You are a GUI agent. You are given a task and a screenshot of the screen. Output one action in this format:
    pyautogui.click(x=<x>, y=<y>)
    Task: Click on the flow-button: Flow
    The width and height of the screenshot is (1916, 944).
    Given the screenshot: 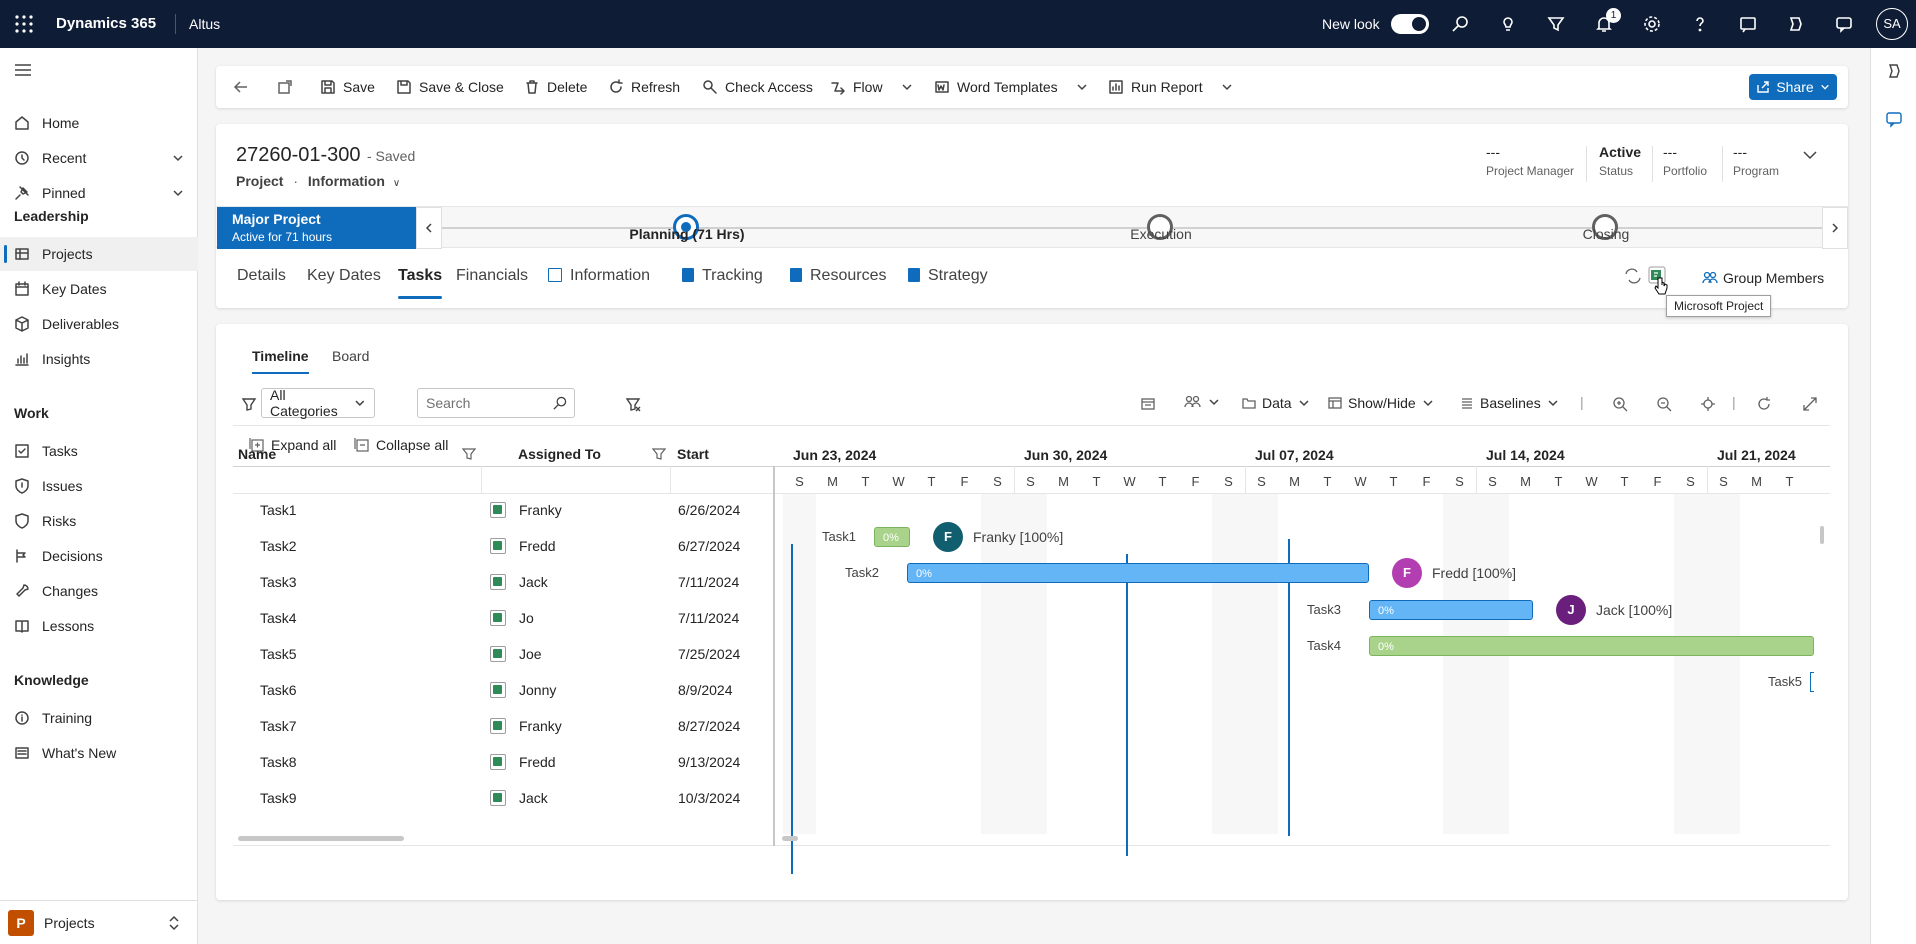 What is the action you would take?
    pyautogui.click(x=871, y=87)
    